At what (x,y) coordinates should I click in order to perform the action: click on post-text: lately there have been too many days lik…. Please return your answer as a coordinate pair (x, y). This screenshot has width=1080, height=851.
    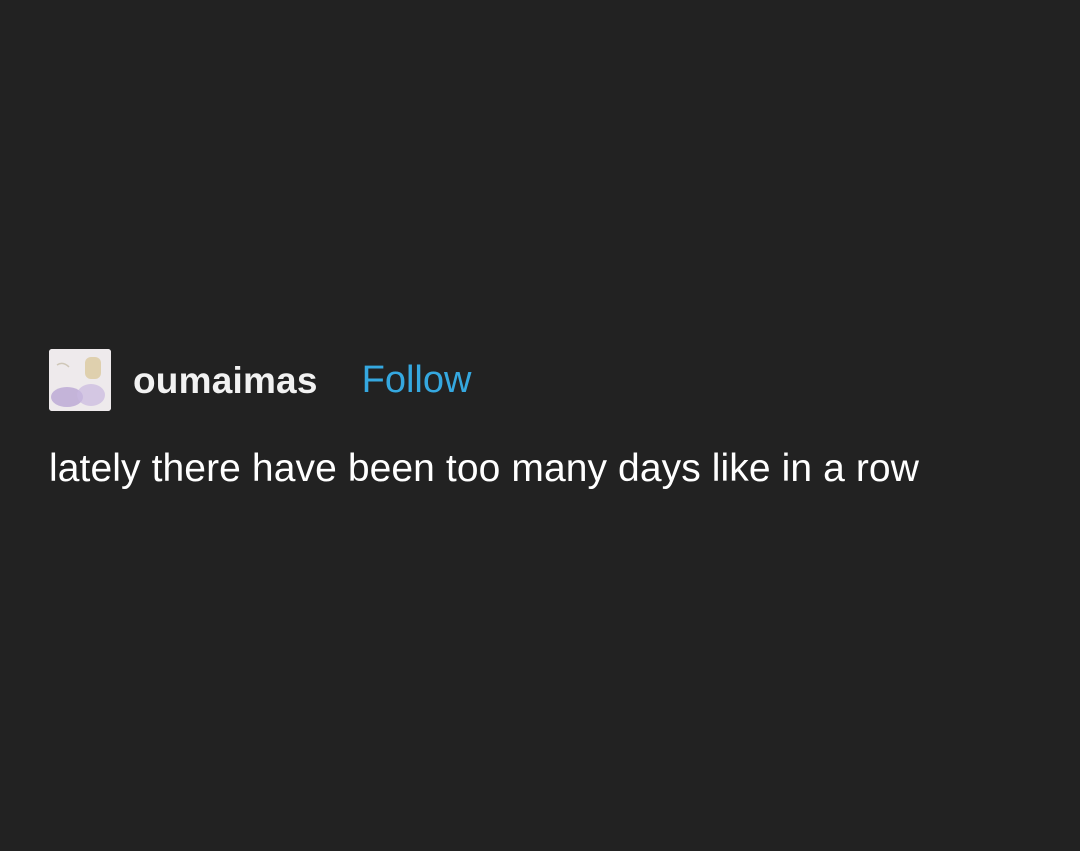
    Looking at the image, I should click on (484, 468).